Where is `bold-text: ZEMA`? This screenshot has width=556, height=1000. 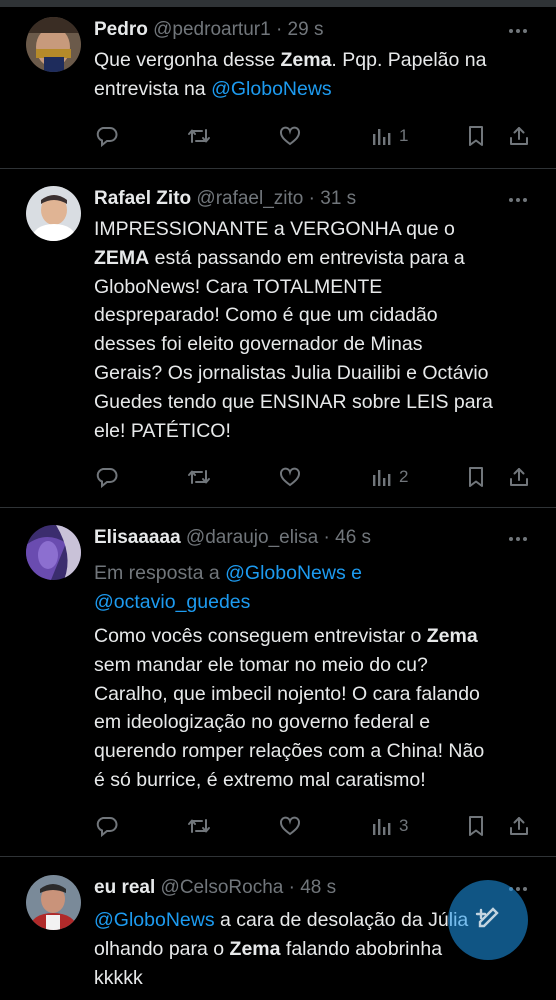 bold-text: ZEMA is located at coordinates (122, 257).